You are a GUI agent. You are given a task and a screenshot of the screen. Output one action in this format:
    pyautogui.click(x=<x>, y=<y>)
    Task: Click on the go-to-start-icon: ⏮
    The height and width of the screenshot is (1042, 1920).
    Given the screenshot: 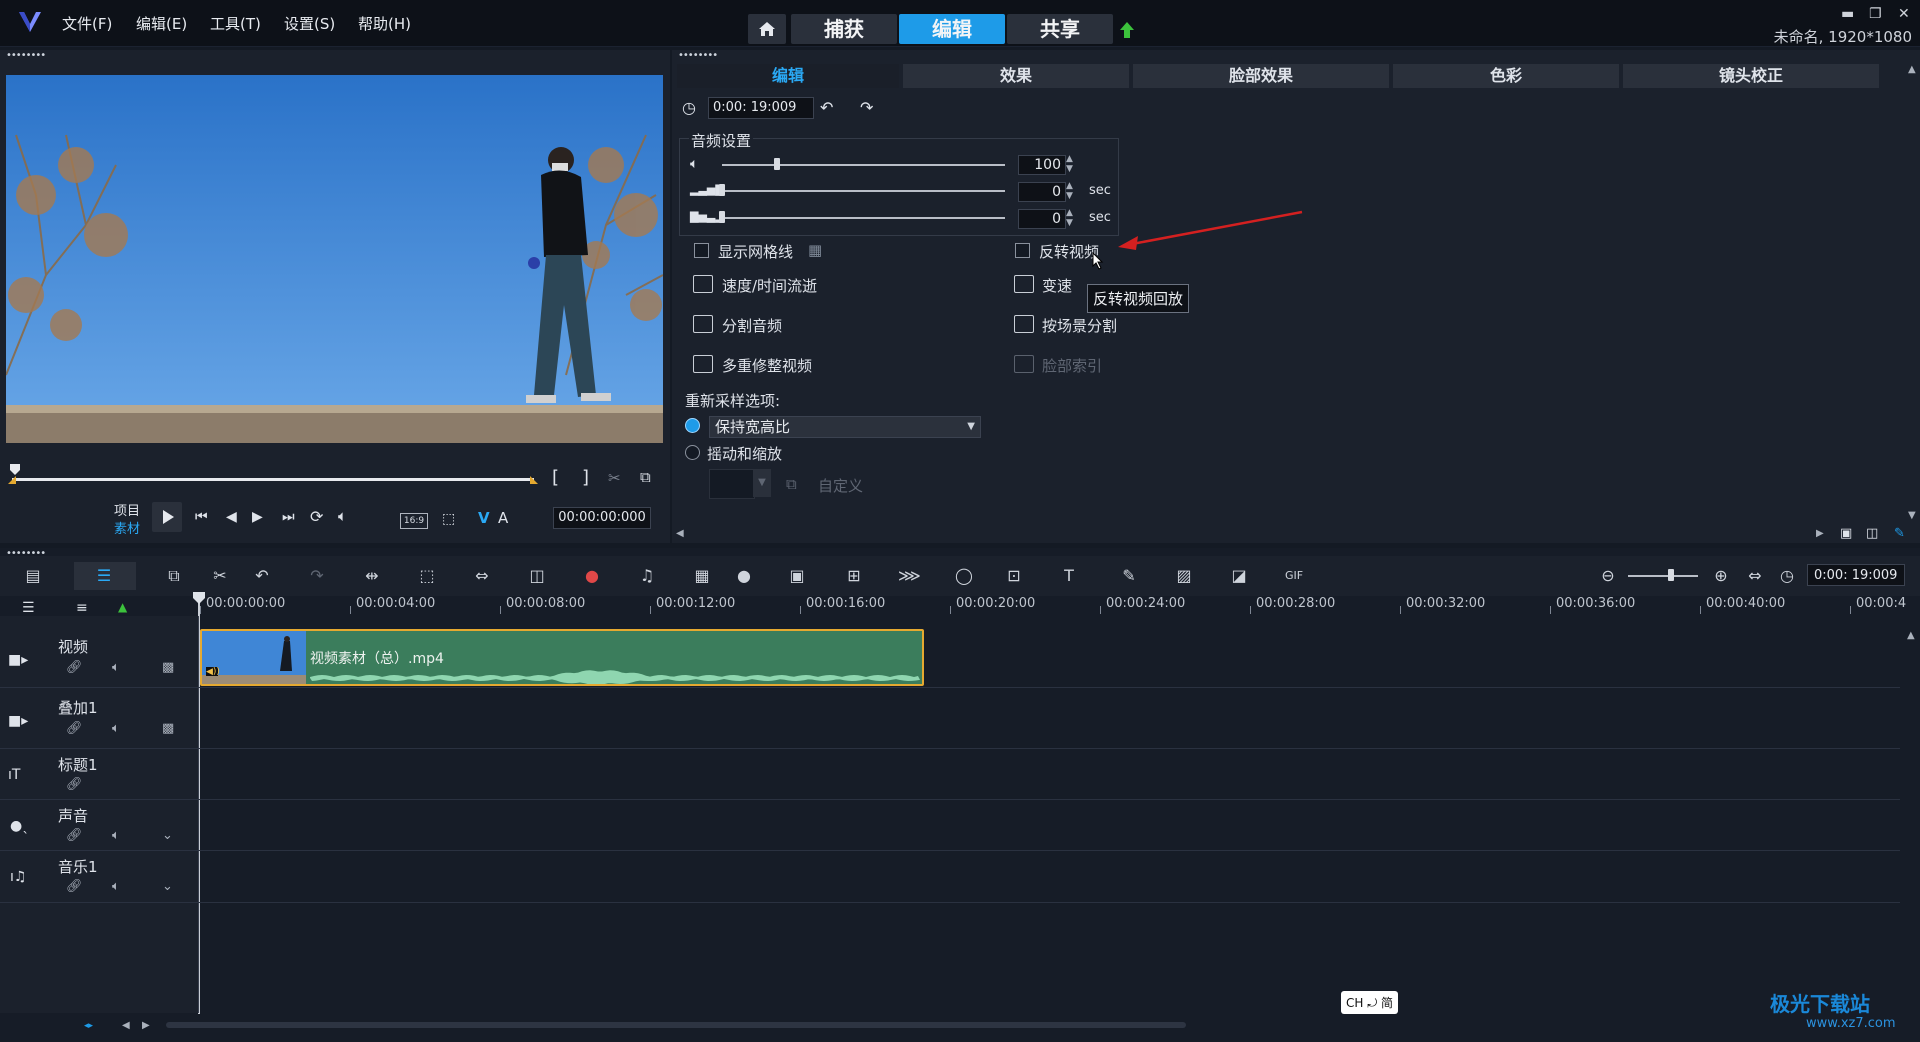 What is the action you would take?
    pyautogui.click(x=201, y=517)
    